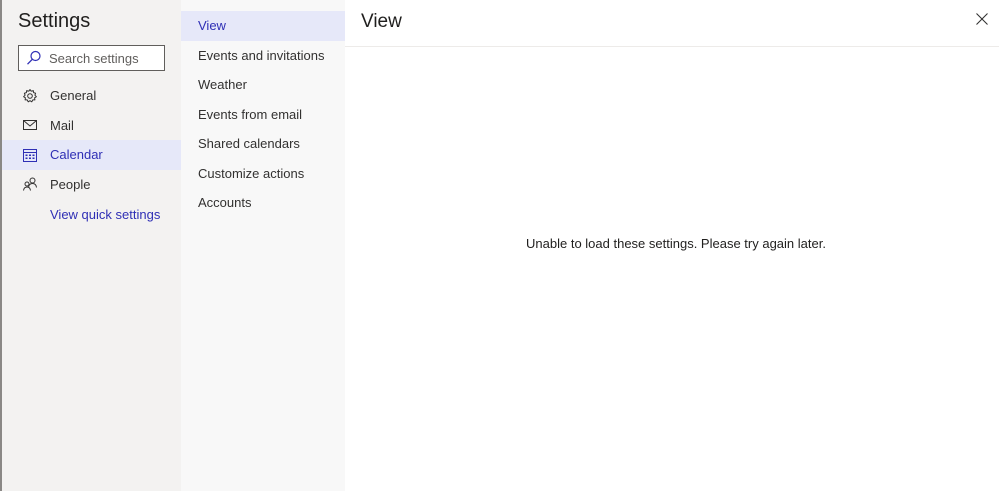 Image resolution: width=999 pixels, height=491 pixels. I want to click on subnav-item-events-from-email: Events from email, so click(263, 115).